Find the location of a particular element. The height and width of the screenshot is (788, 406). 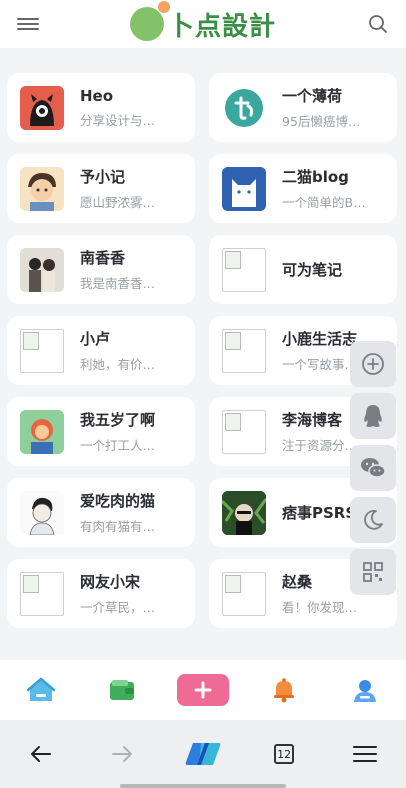

nav-profile is located at coordinates (365, 690).